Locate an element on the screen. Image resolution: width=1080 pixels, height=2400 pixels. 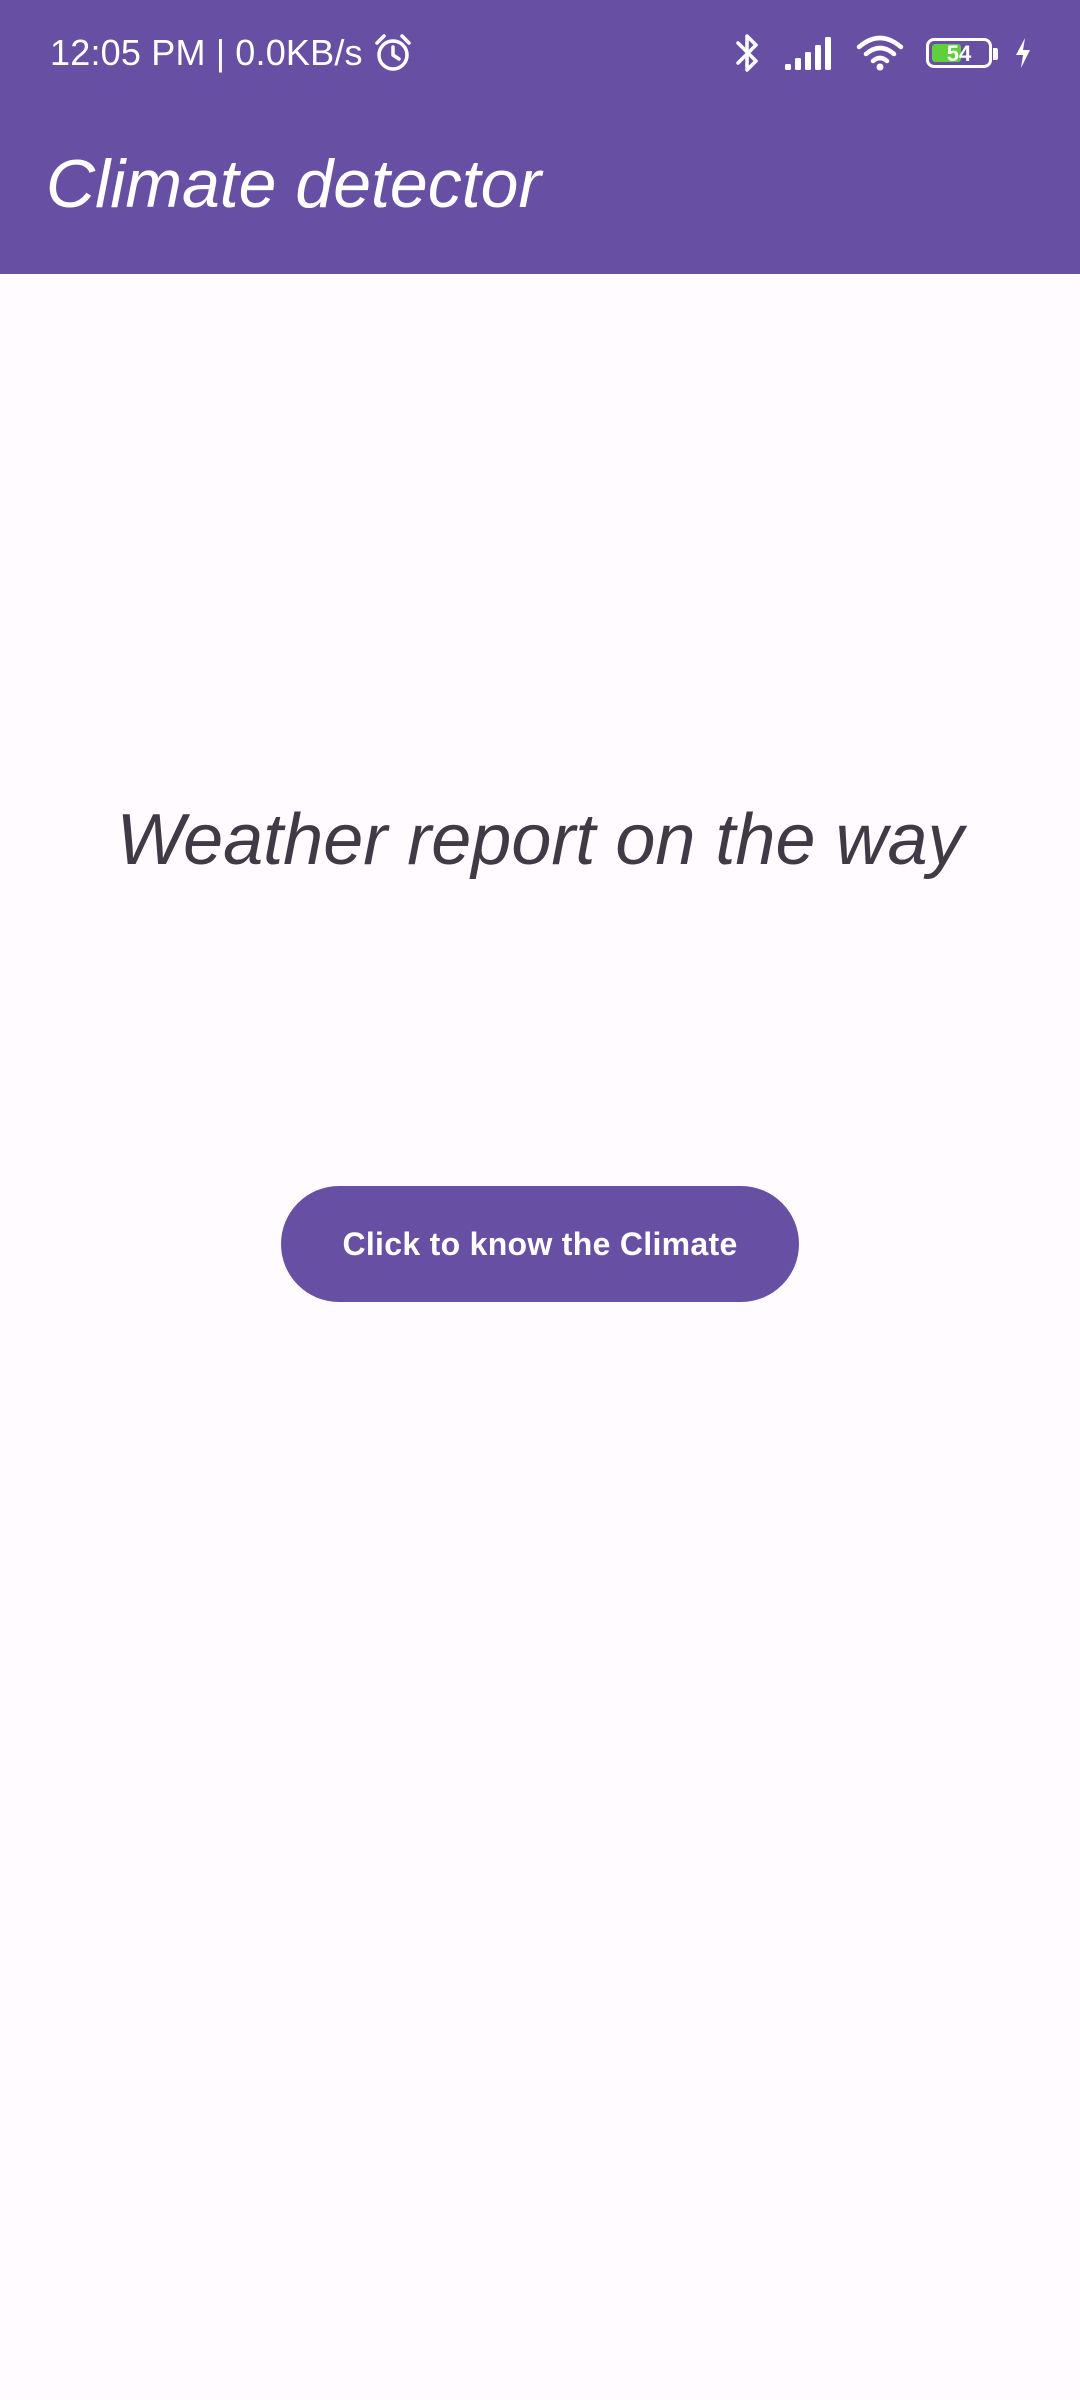
app-title: Climate detector is located at coordinates (294, 184).